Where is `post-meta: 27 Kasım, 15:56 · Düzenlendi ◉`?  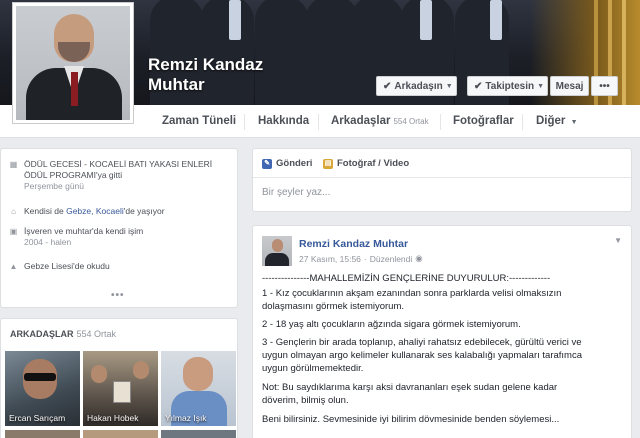 post-meta: 27 Kasım, 15:56 · Düzenlendi ◉ is located at coordinates (361, 258).